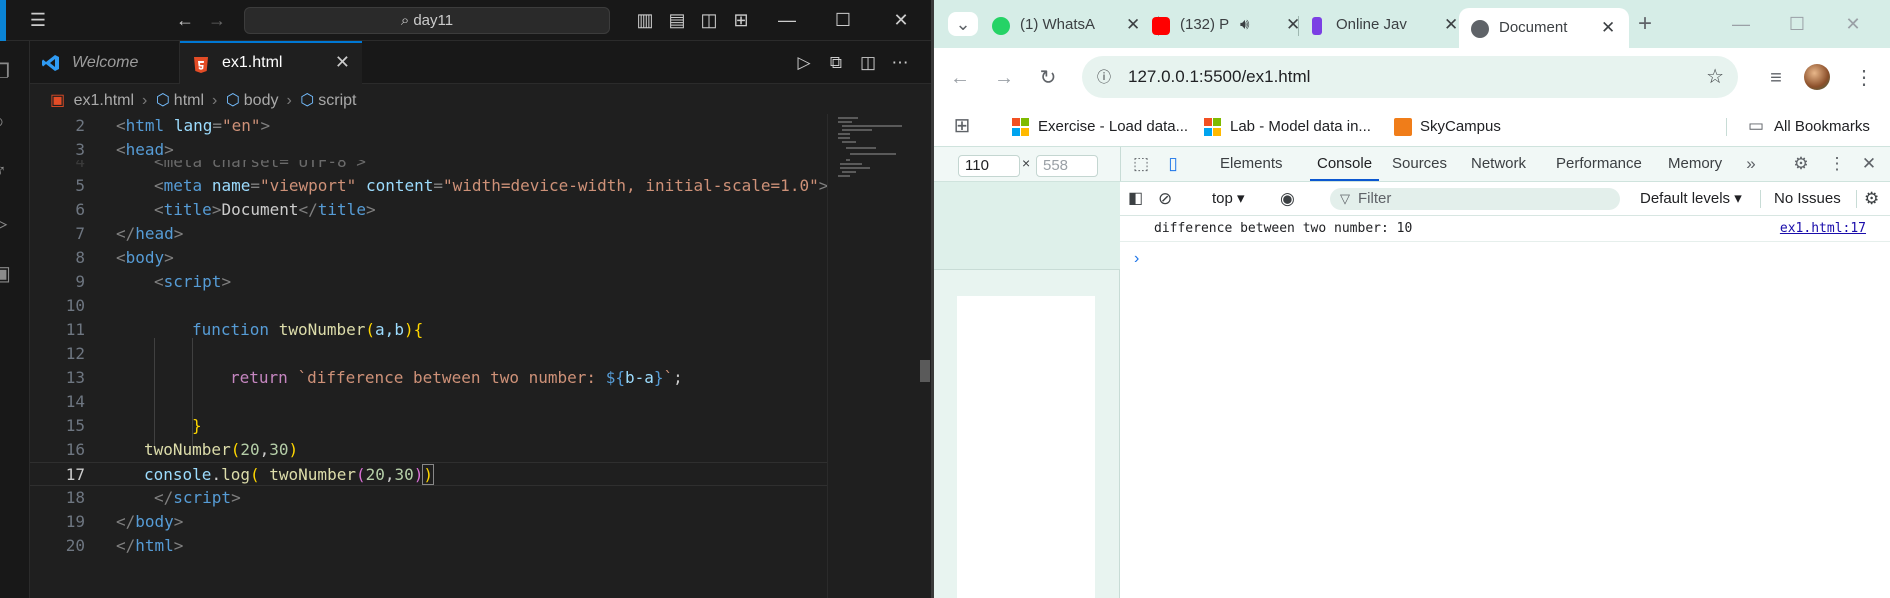 The height and width of the screenshot is (598, 1890). Describe the element at coordinates (1228, 199) in the screenshot. I see `context-select: top ▾` at that location.